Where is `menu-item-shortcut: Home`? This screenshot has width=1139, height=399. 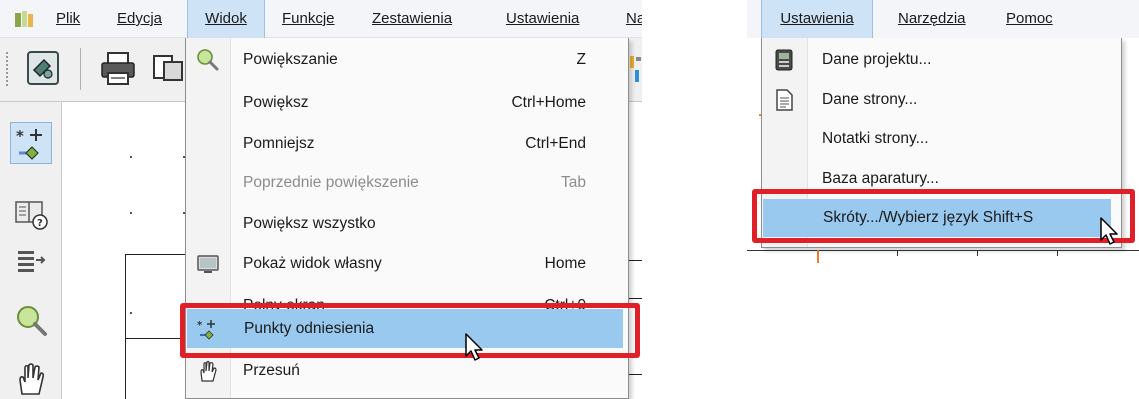
menu-item-shortcut: Home is located at coordinates (565, 263).